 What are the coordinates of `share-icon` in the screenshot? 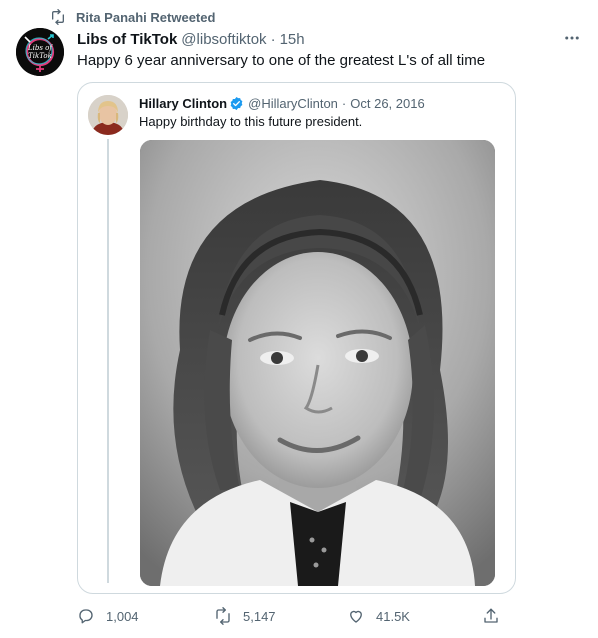 It's located at (491, 615).